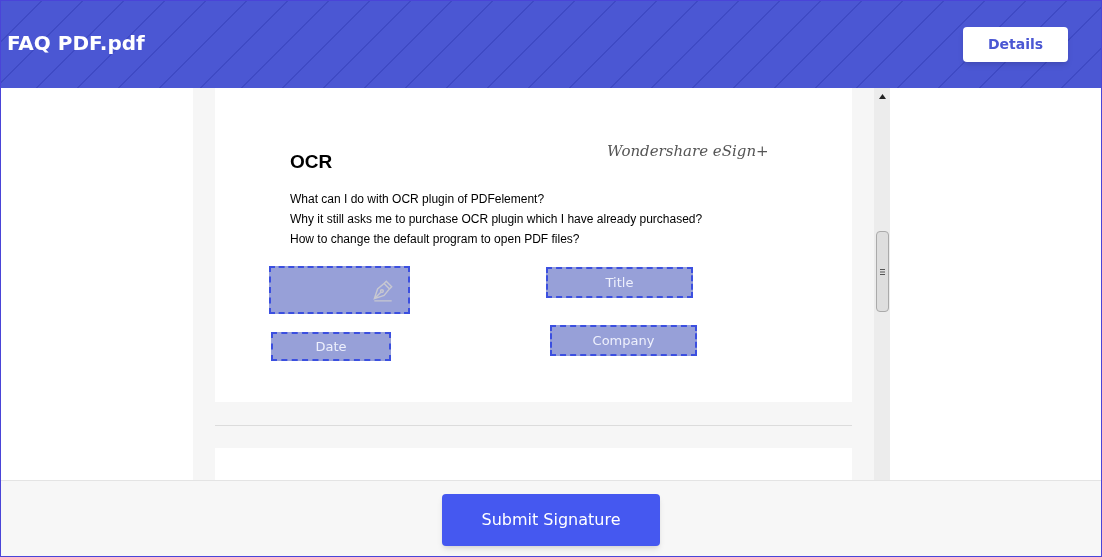 The width and height of the screenshot is (1102, 557). I want to click on details-button: Details, so click(1015, 44).